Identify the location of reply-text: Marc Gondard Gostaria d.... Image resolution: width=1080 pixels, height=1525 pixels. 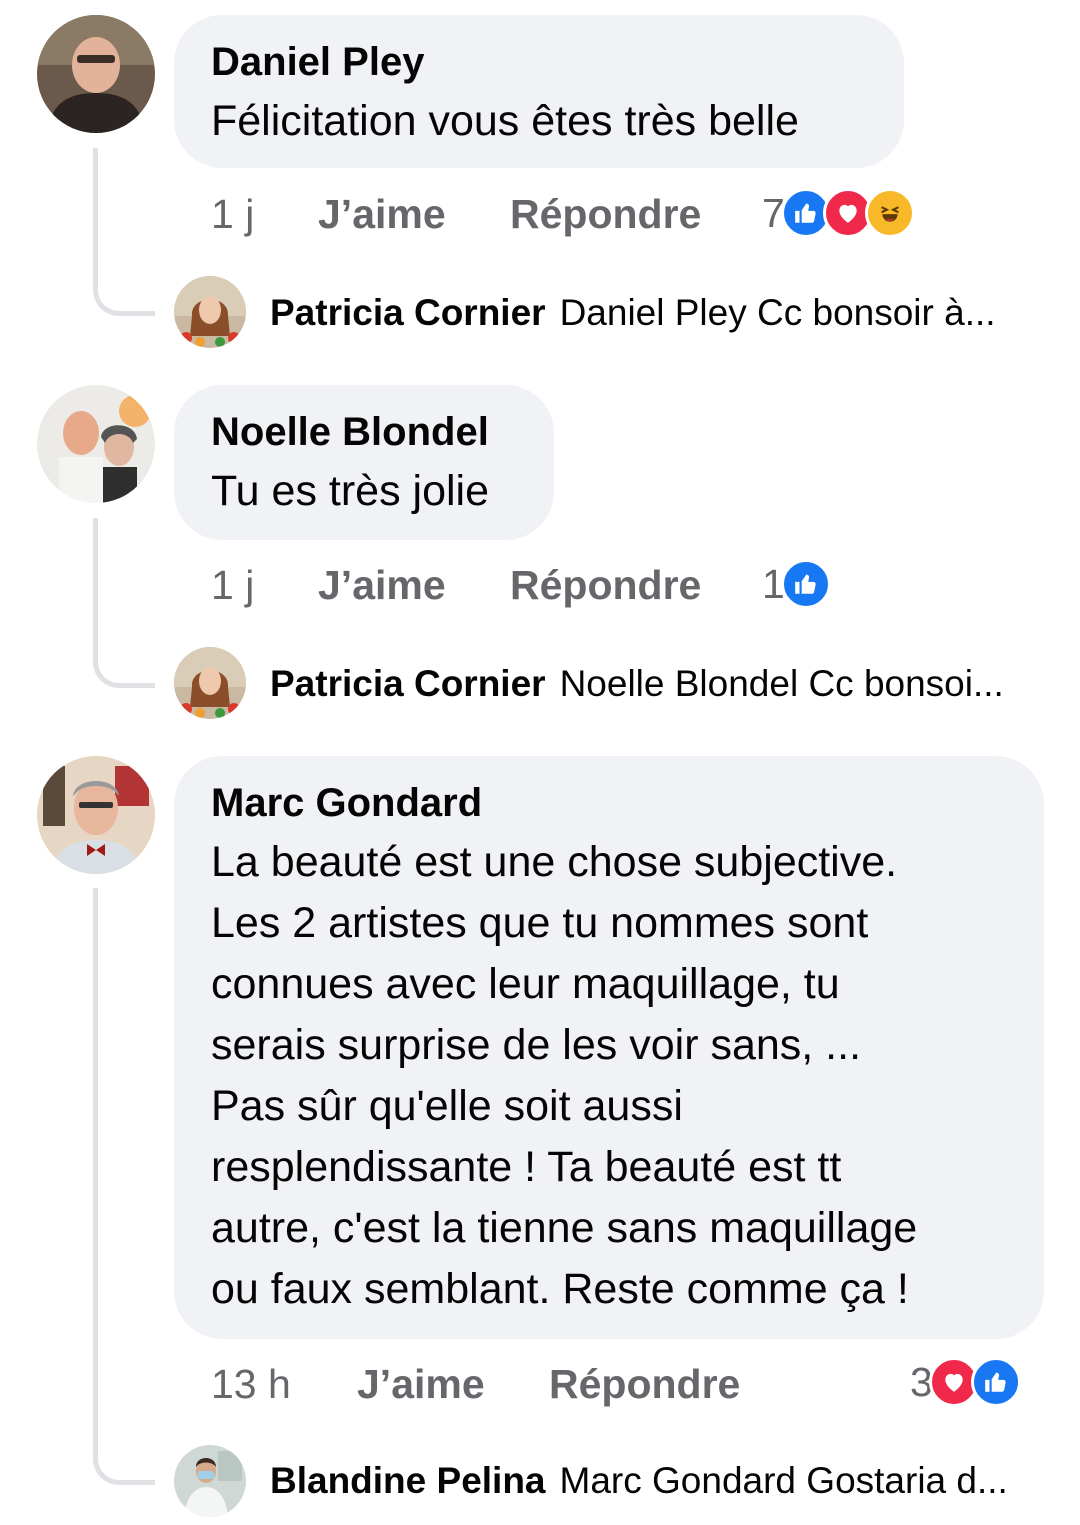
(783, 1480).